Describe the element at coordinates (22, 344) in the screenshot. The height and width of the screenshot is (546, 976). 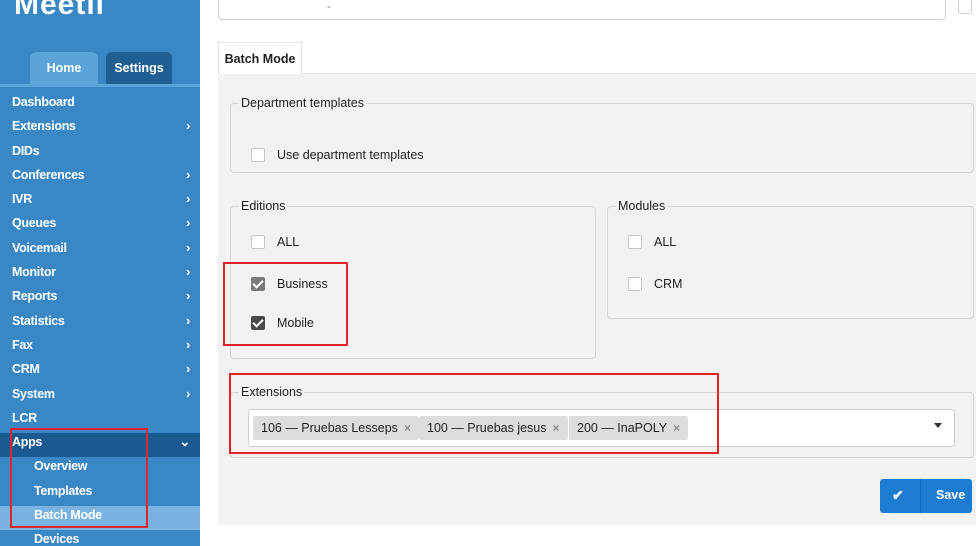
I see `sidebar-item-label: Fax` at that location.